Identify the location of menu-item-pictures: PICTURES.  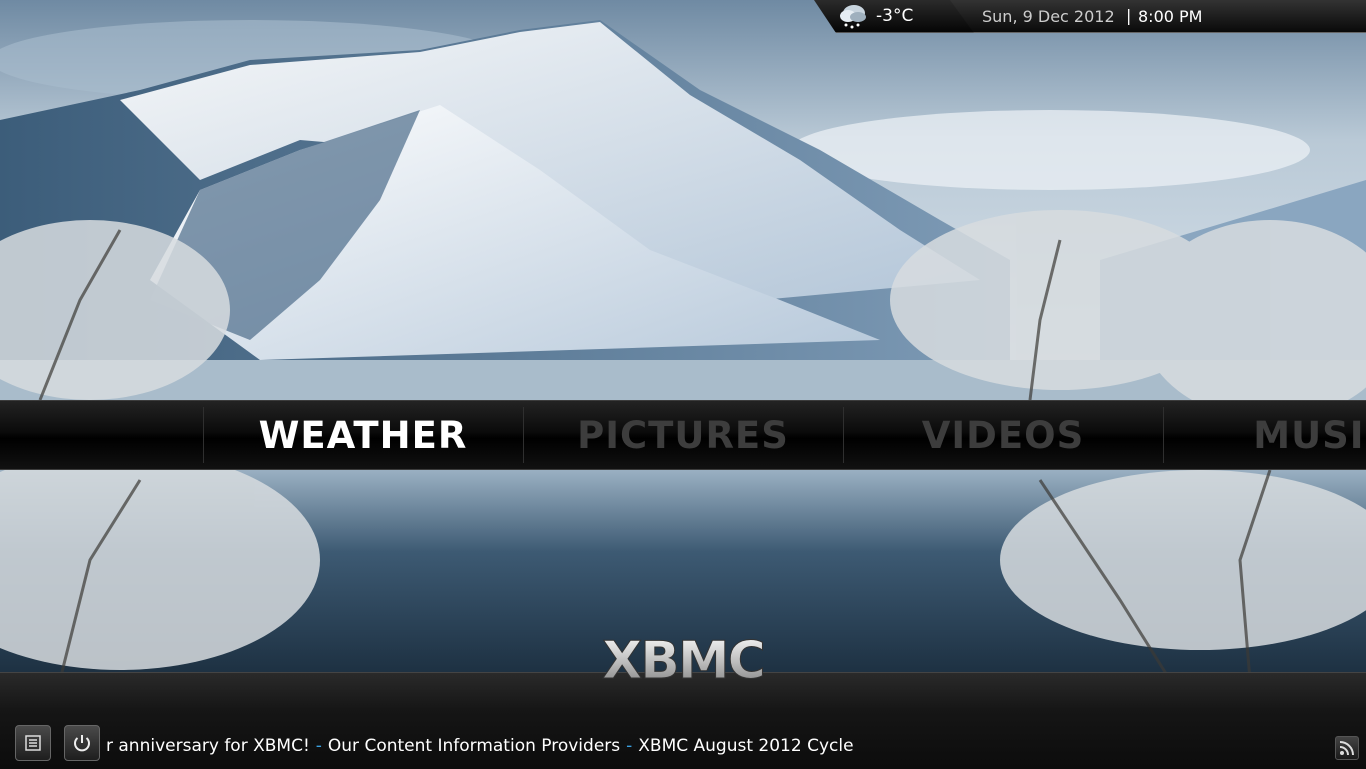
(683, 435).